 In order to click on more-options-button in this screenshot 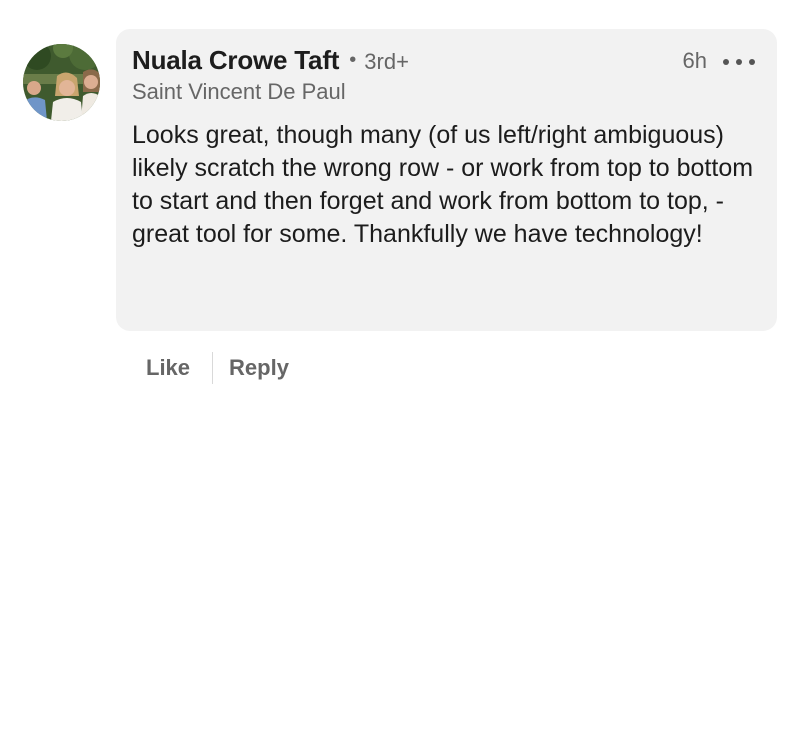, I will do `click(739, 62)`.